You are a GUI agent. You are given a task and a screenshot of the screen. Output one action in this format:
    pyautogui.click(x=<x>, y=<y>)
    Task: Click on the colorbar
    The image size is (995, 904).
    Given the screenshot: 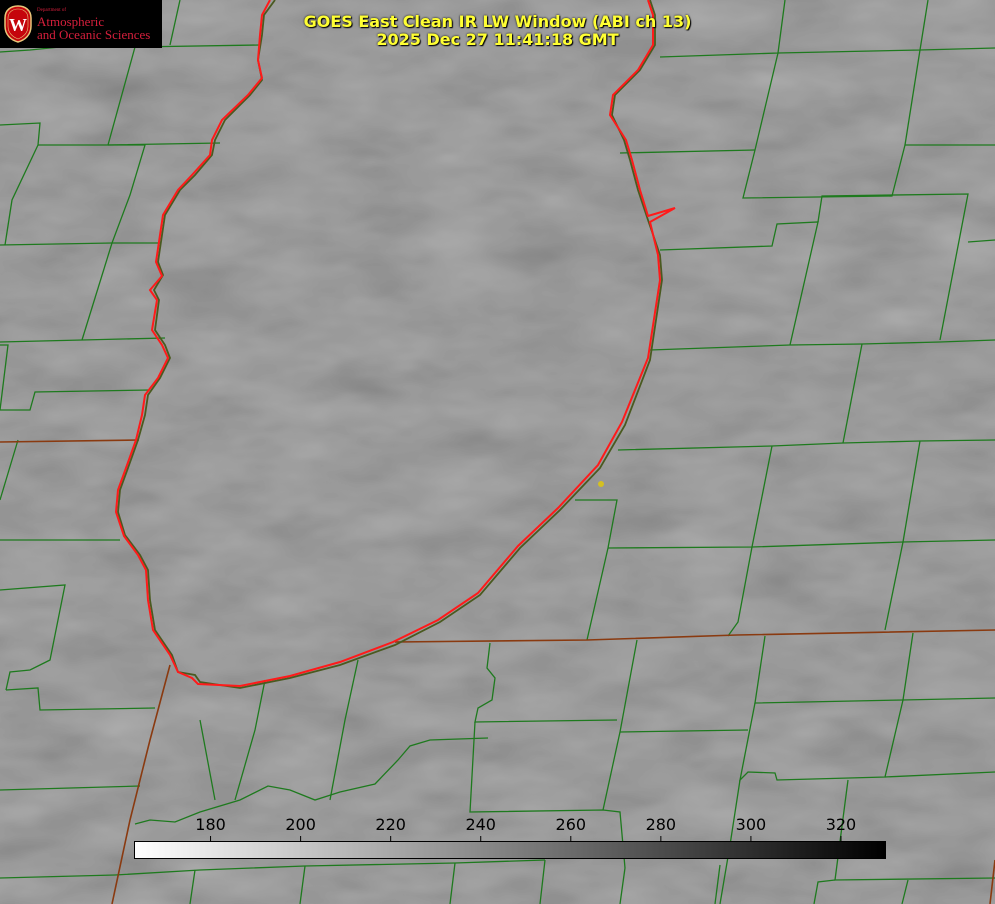 What is the action you would take?
    pyautogui.click(x=510, y=850)
    